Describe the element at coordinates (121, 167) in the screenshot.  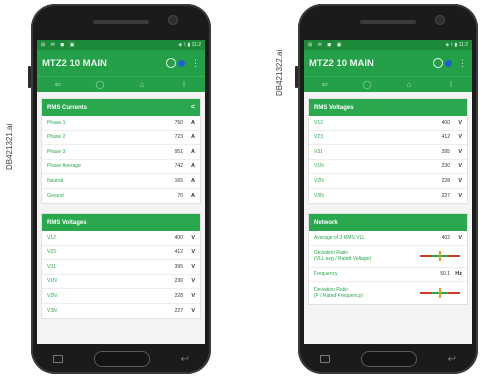
I see `table-row: Phase Average 742 A` at that location.